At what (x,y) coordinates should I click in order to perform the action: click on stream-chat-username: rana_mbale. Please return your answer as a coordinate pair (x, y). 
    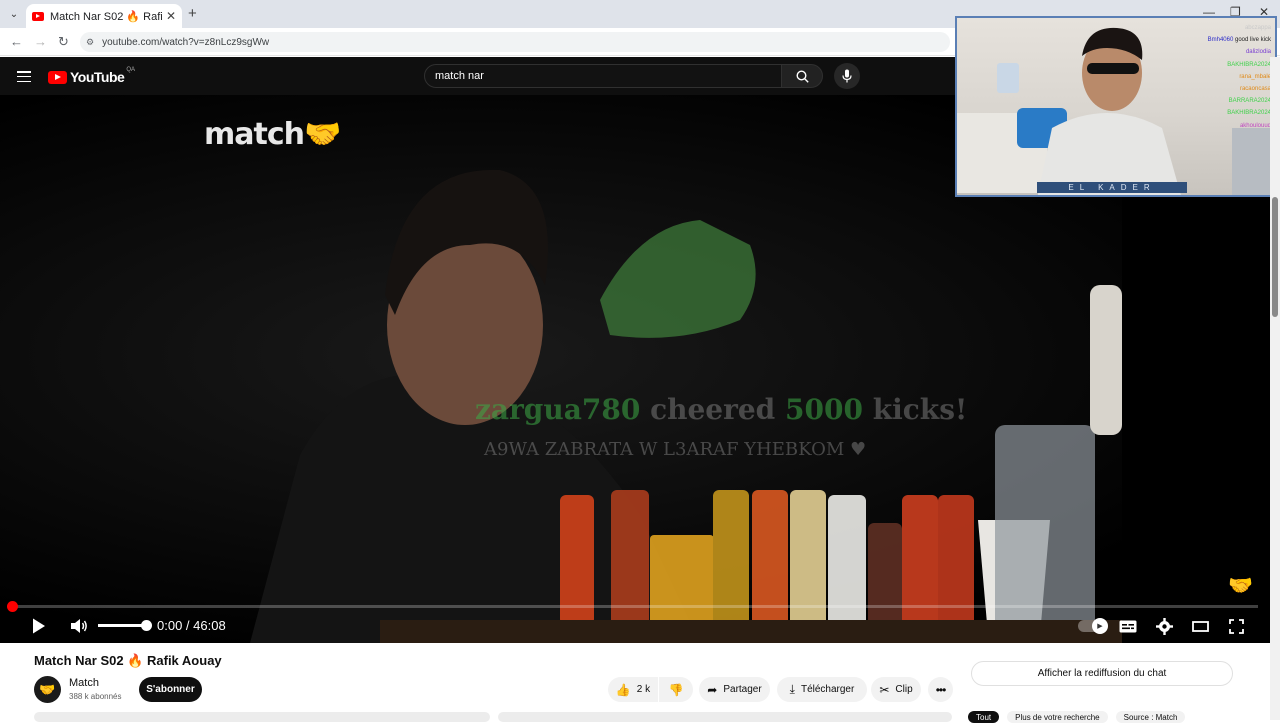
    Looking at the image, I should click on (1255, 76).